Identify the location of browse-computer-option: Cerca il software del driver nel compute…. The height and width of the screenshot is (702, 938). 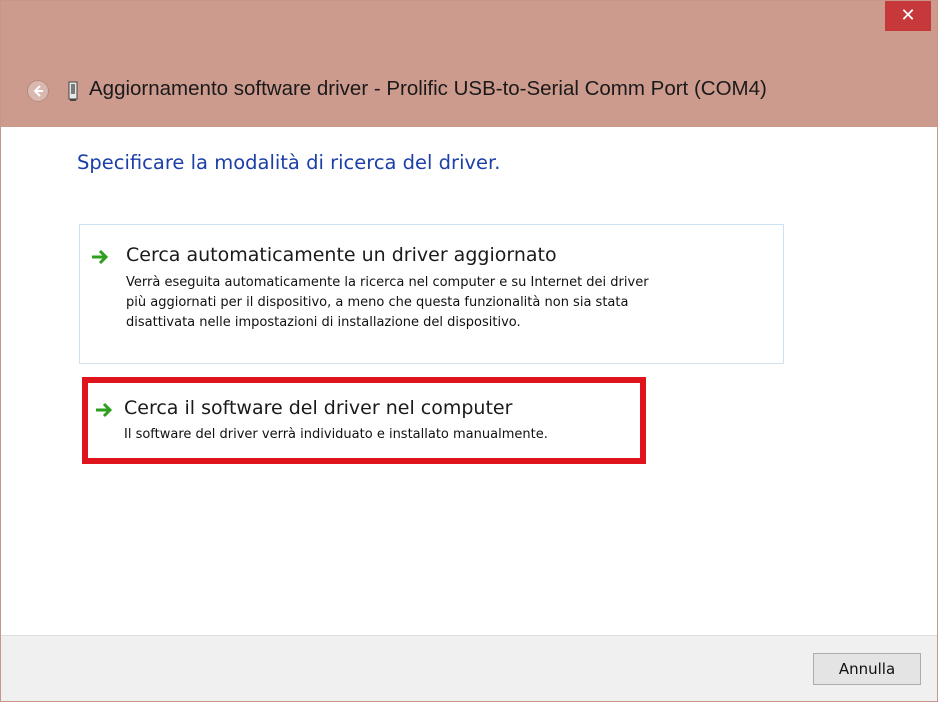
(364, 420).